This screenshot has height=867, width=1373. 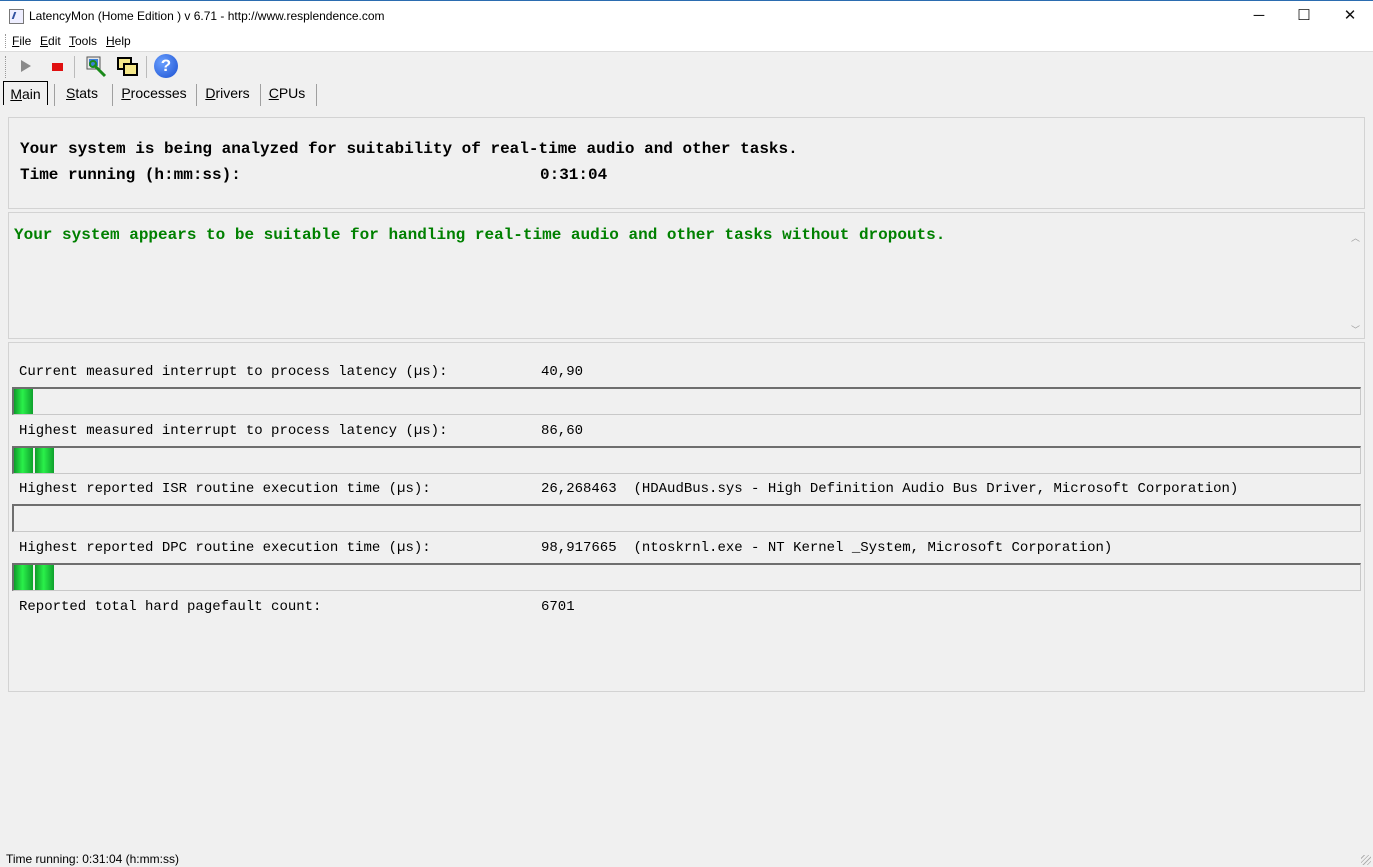 What do you see at coordinates (227, 93) in the screenshot?
I see `tab-drivers: Drivers` at bounding box center [227, 93].